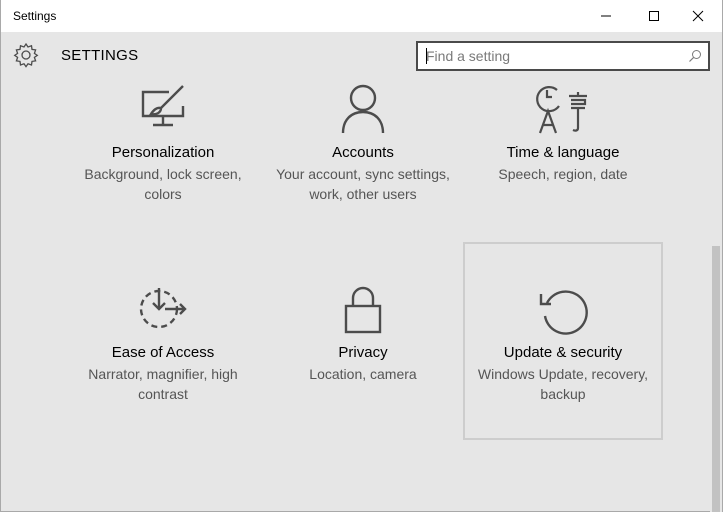 This screenshot has width=723, height=512. Describe the element at coordinates (716, 379) in the screenshot. I see `scrollbar-thumb` at that location.